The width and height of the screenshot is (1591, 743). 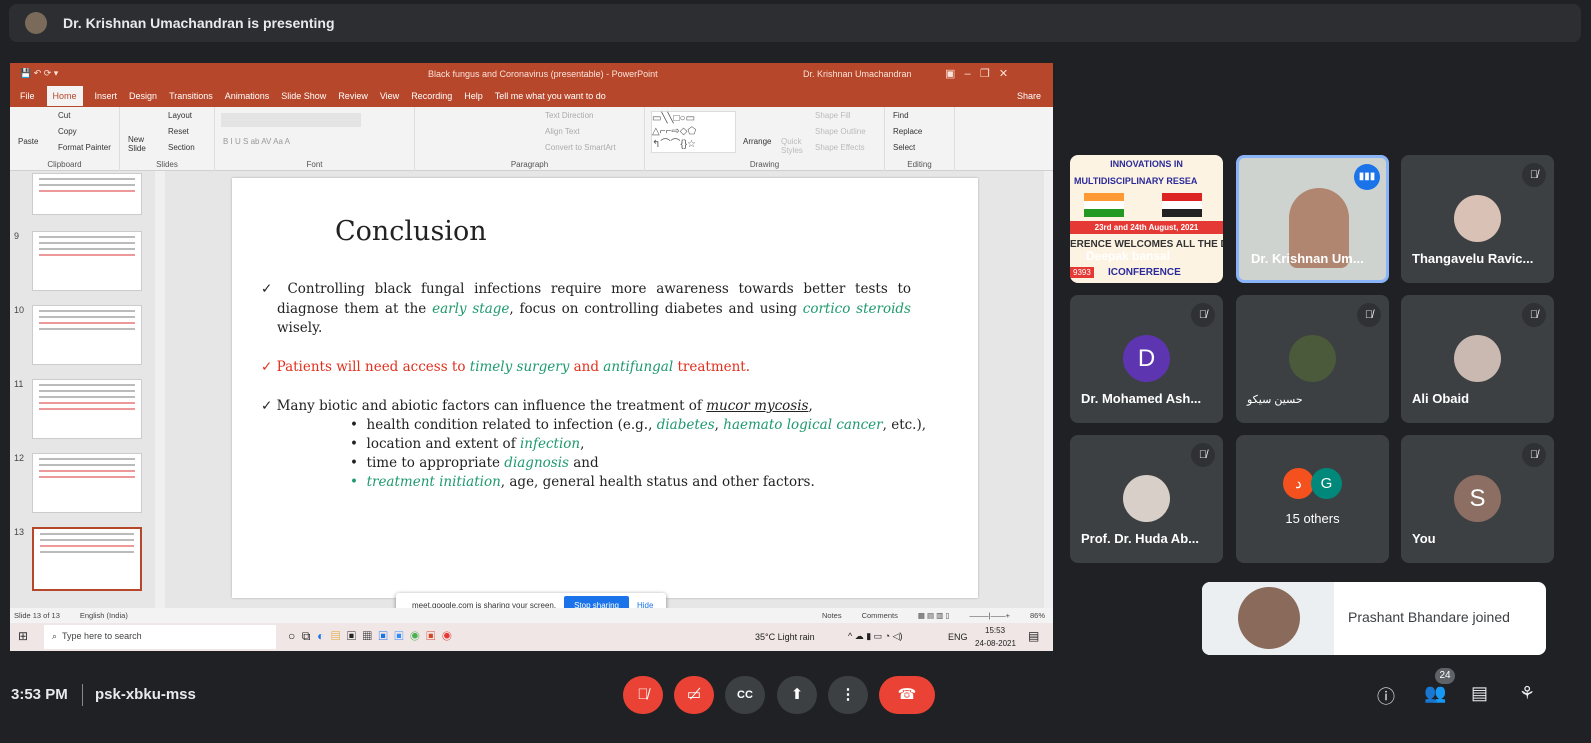 I want to click on paste-button: Paste, so click(x=28, y=141).